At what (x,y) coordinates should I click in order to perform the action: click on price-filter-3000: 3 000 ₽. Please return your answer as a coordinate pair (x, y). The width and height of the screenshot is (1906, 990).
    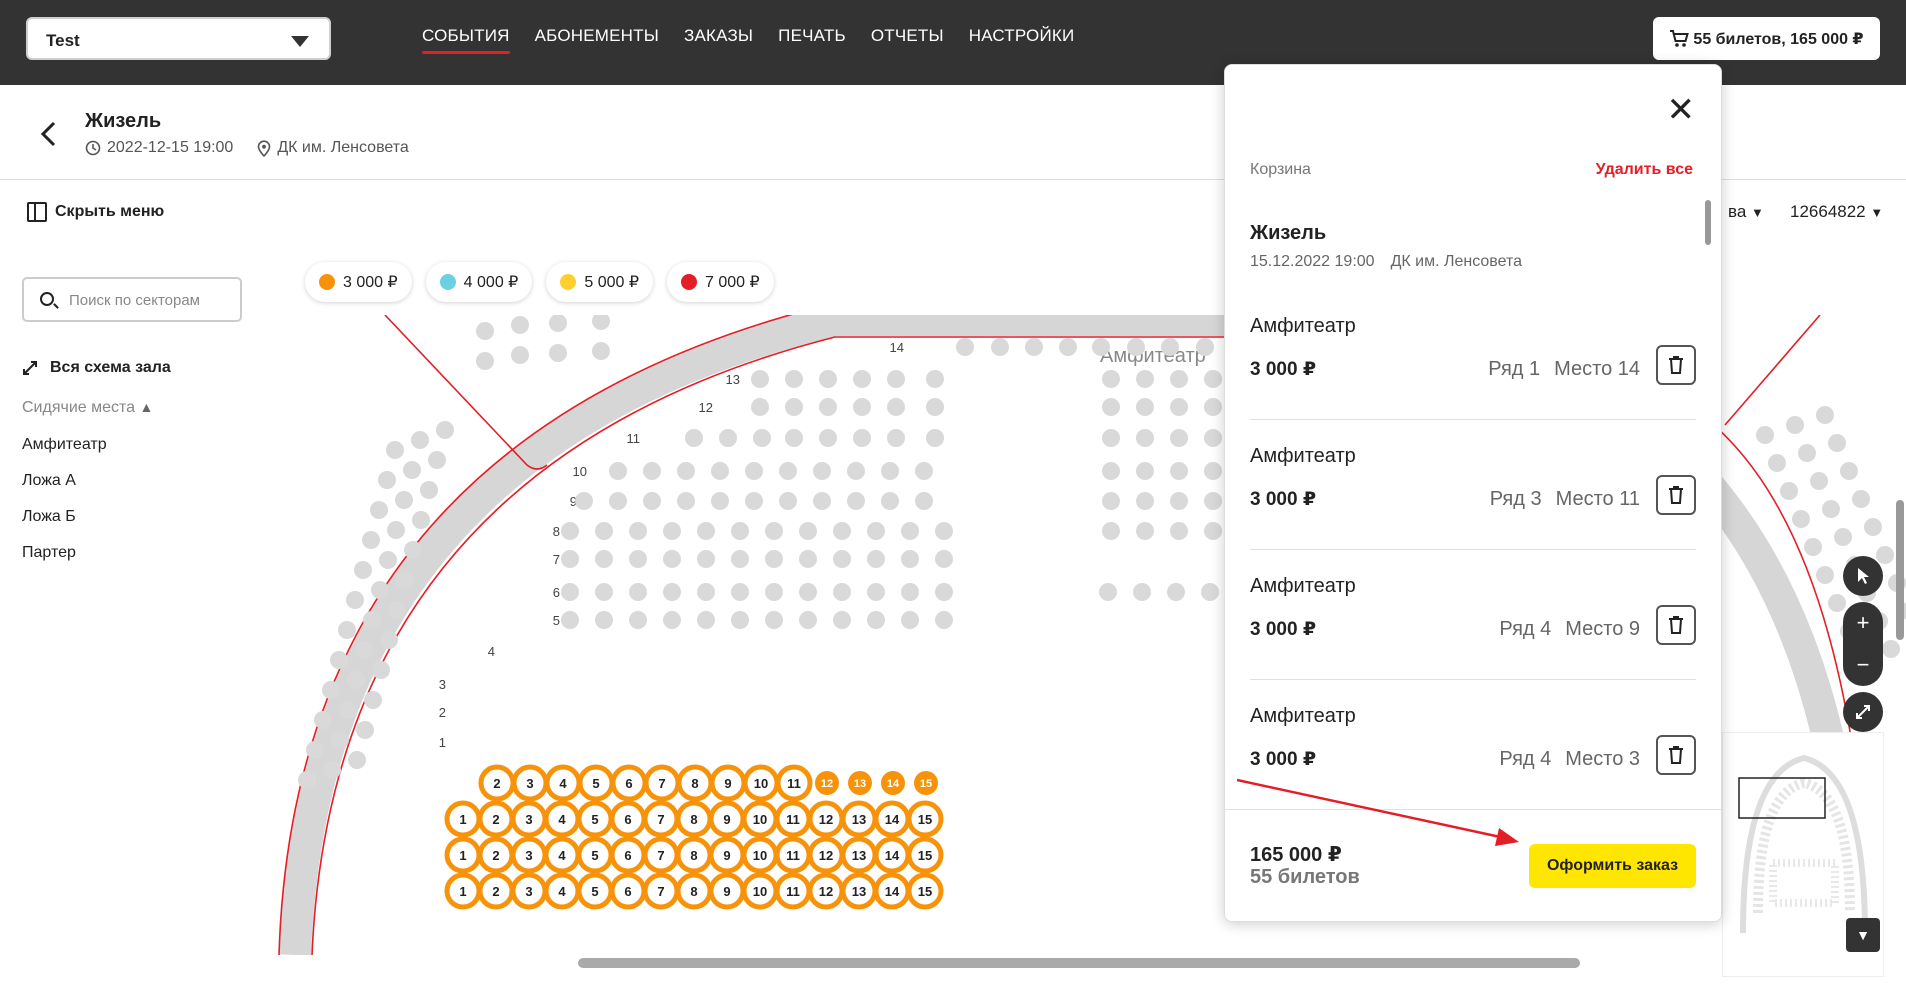
    Looking at the image, I should click on (358, 282).